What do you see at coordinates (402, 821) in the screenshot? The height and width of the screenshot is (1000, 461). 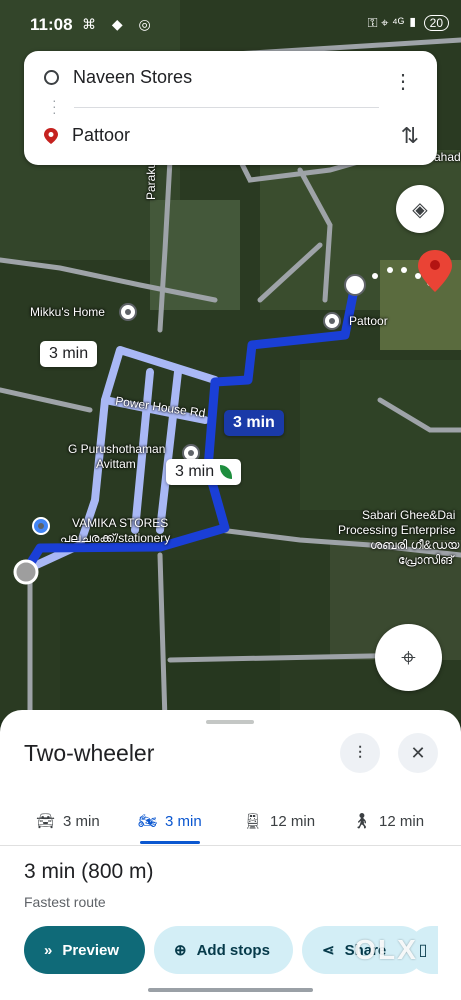 I see `tab-walk-label: 12 min` at bounding box center [402, 821].